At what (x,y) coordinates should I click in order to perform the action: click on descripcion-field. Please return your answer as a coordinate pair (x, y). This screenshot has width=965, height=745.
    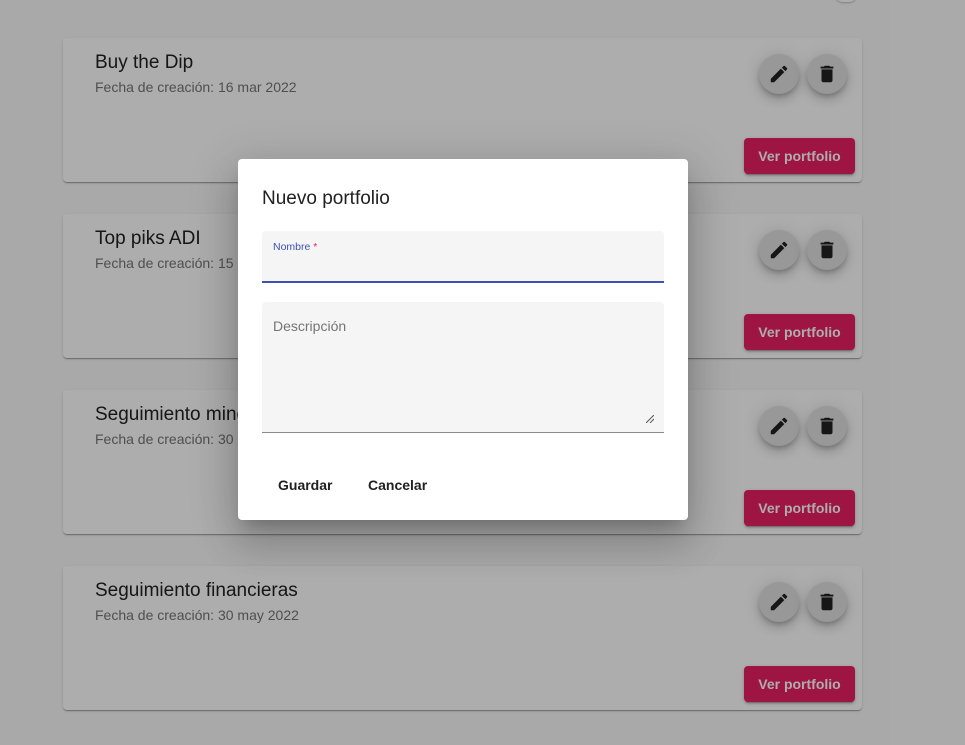
    Looking at the image, I should click on (463, 367).